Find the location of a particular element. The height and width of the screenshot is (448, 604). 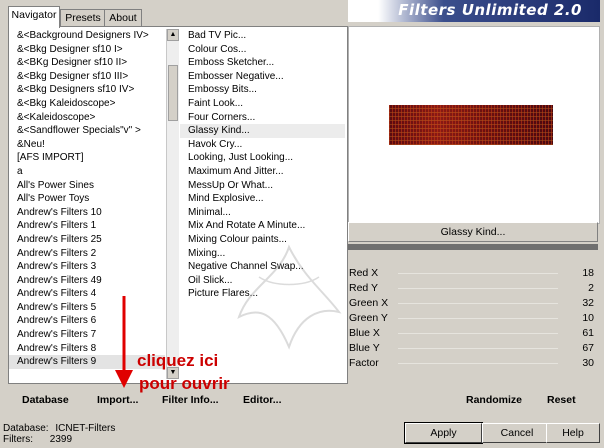

param-row: Green Y 10 is located at coordinates (473, 318).